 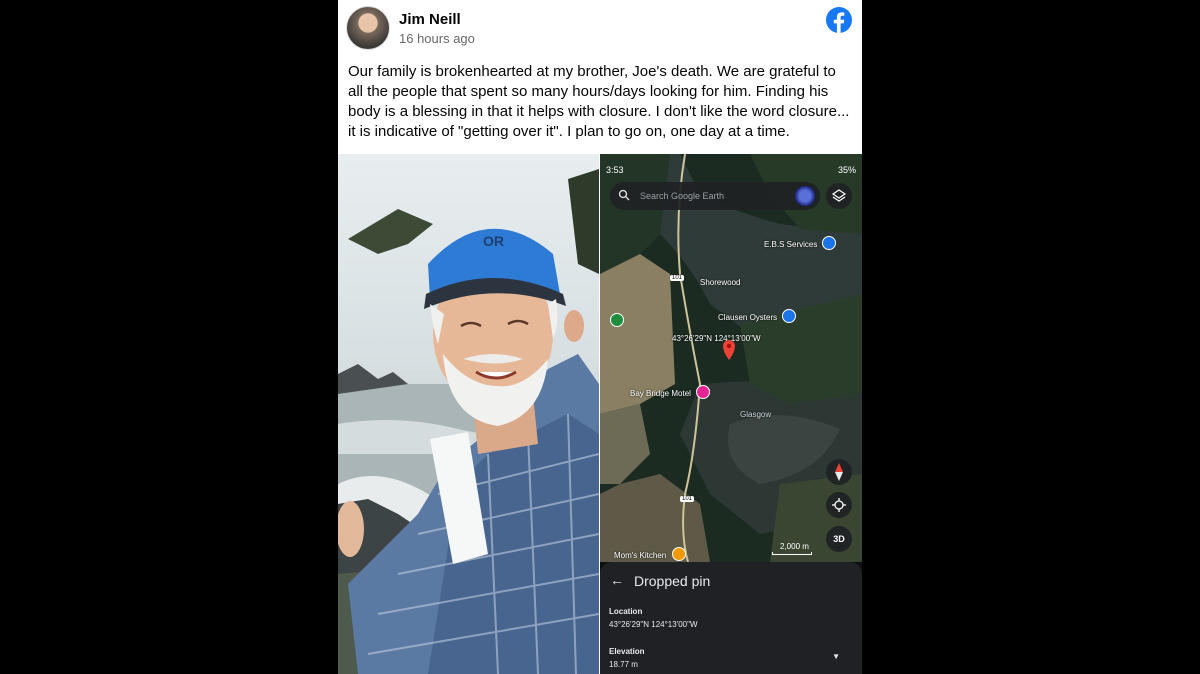 I want to click on map-label-moms-kitchen: Mom's Kitchen, so click(x=640, y=555).